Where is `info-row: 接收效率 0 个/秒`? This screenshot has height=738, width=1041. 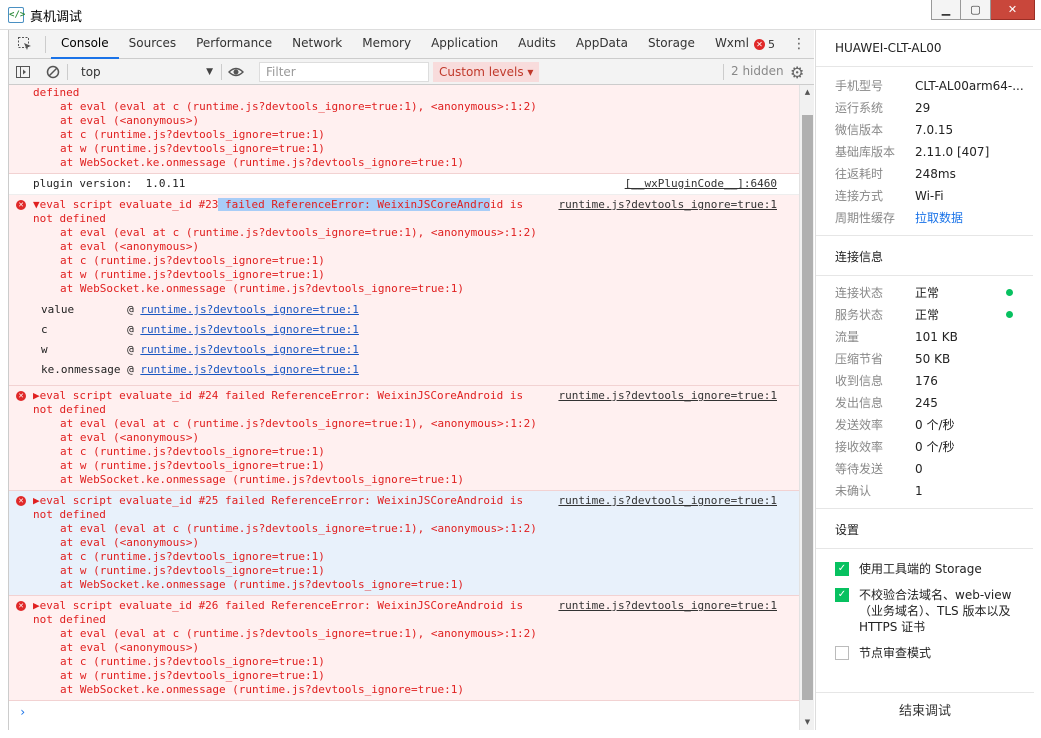
info-row: 接收效率 0 个/秒 is located at coordinates (924, 447).